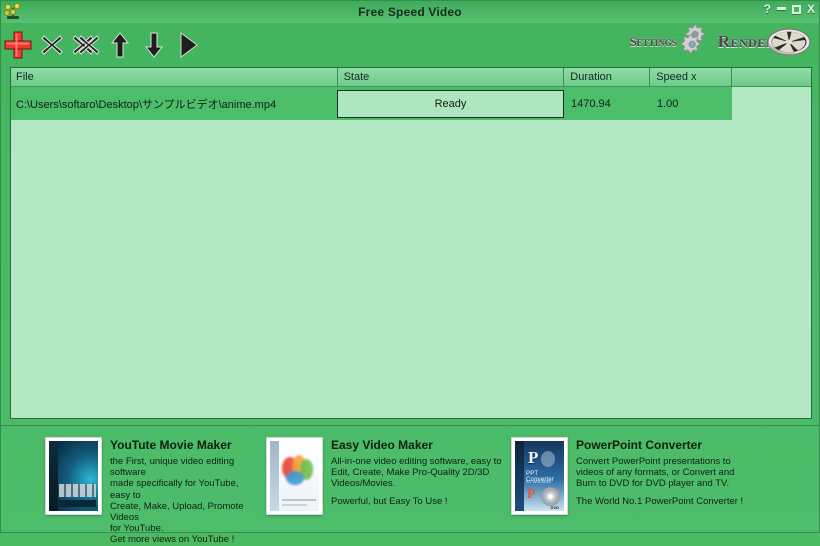  I want to click on gears-icon, so click(692, 39).